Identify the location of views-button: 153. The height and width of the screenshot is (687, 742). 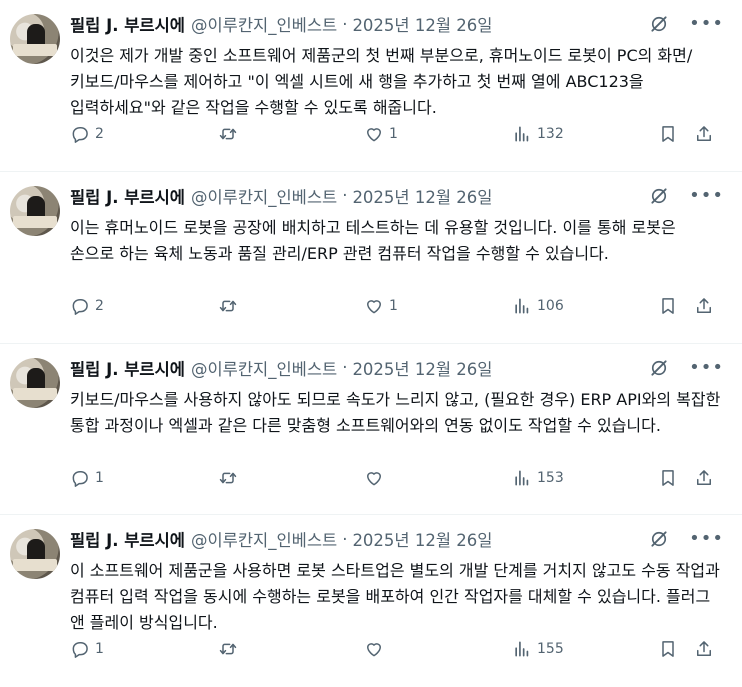
(538, 478).